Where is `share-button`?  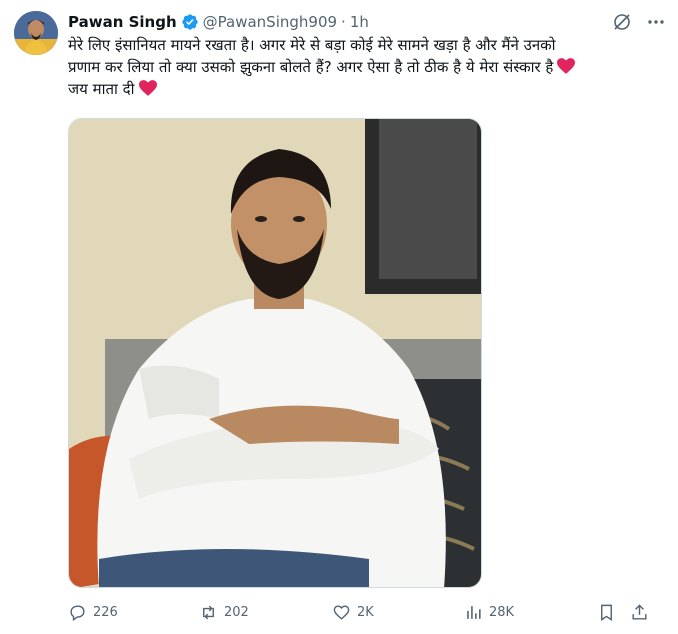
share-button is located at coordinates (639, 612).